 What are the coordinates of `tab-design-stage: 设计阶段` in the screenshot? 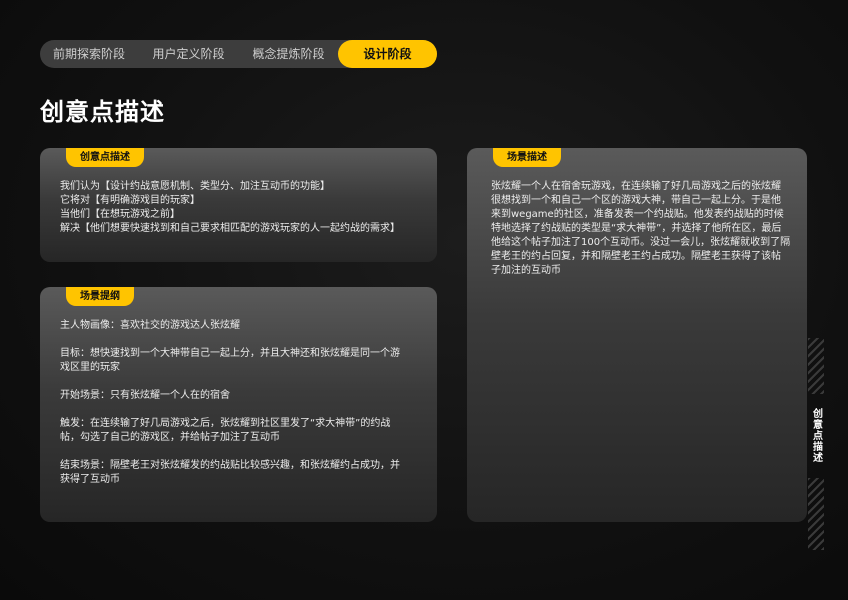 It's located at (387, 54).